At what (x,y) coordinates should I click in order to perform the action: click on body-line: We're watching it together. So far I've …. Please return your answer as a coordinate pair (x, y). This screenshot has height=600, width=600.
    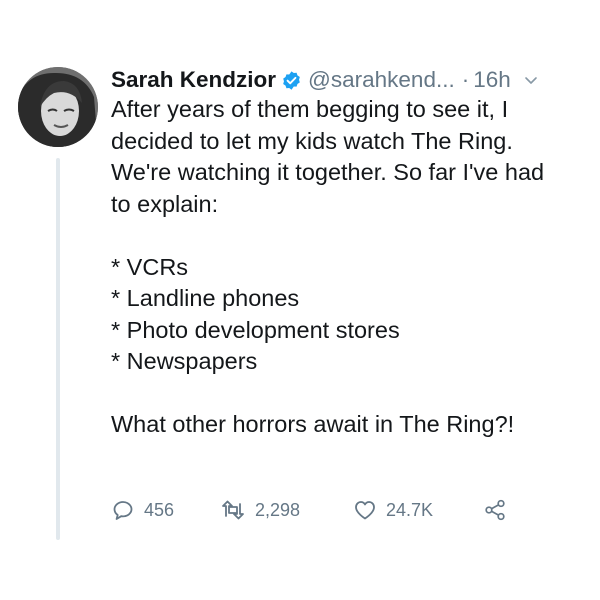
    Looking at the image, I should click on (328, 172).